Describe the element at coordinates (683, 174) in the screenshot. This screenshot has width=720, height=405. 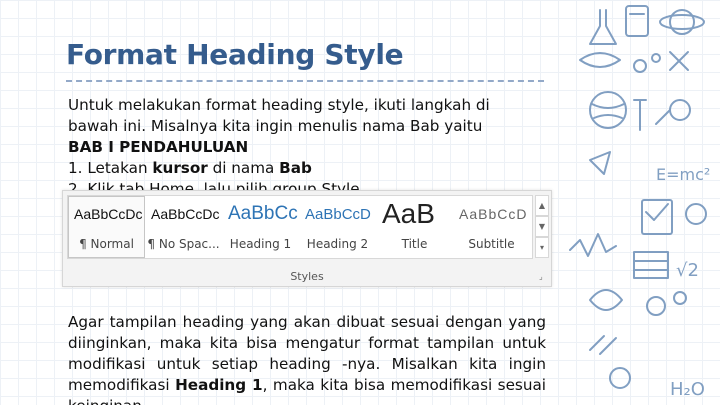
I see `svg-text: E=mc²` at that location.